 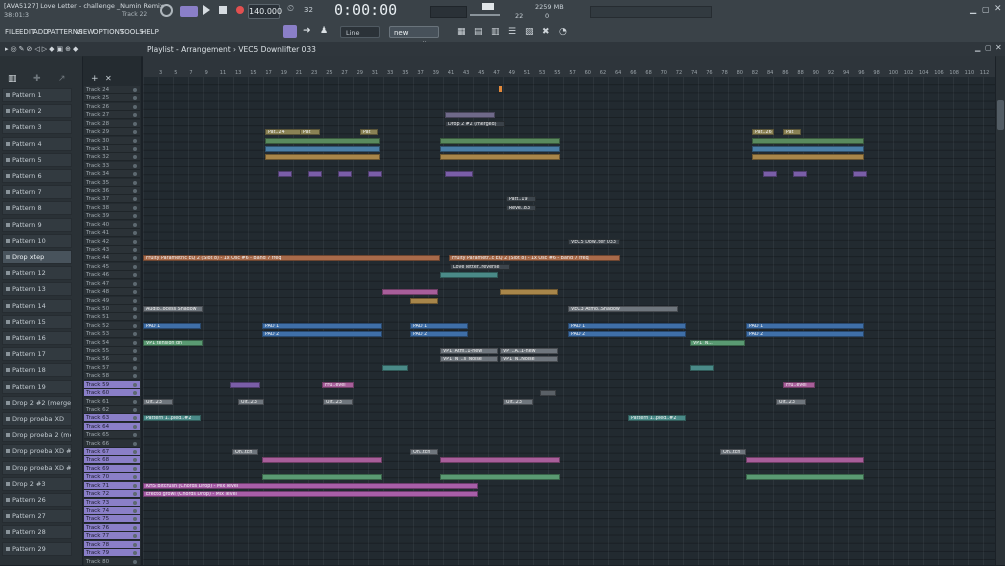 I want to click on menu-view: VIEW, so click(x=85, y=32).